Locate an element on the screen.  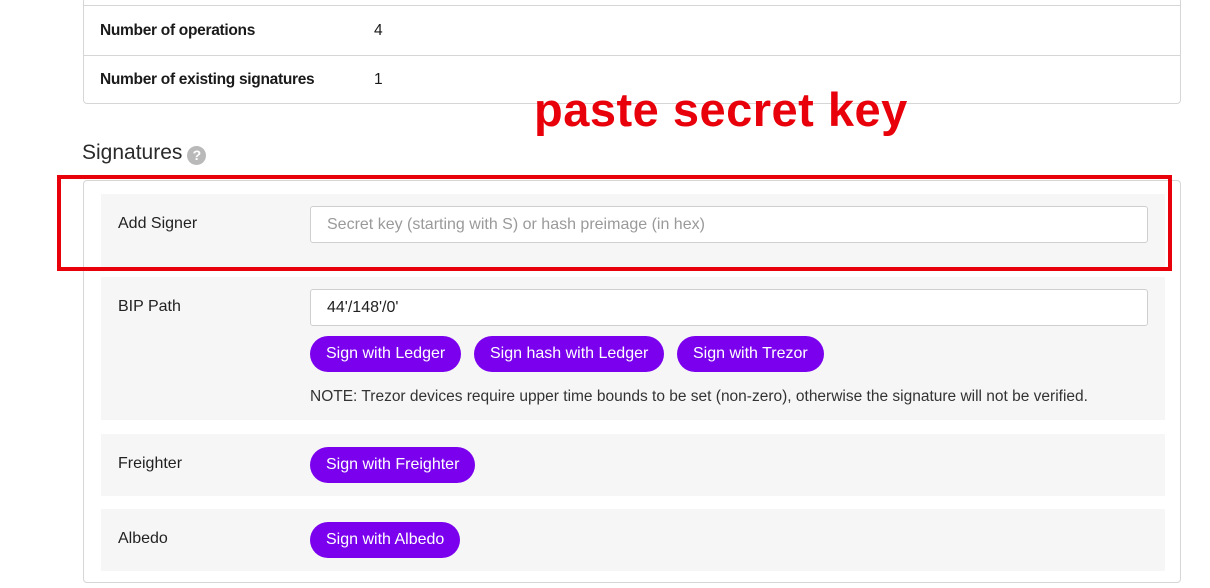
table-row: Number of operations 4 is located at coordinates (632, 30).